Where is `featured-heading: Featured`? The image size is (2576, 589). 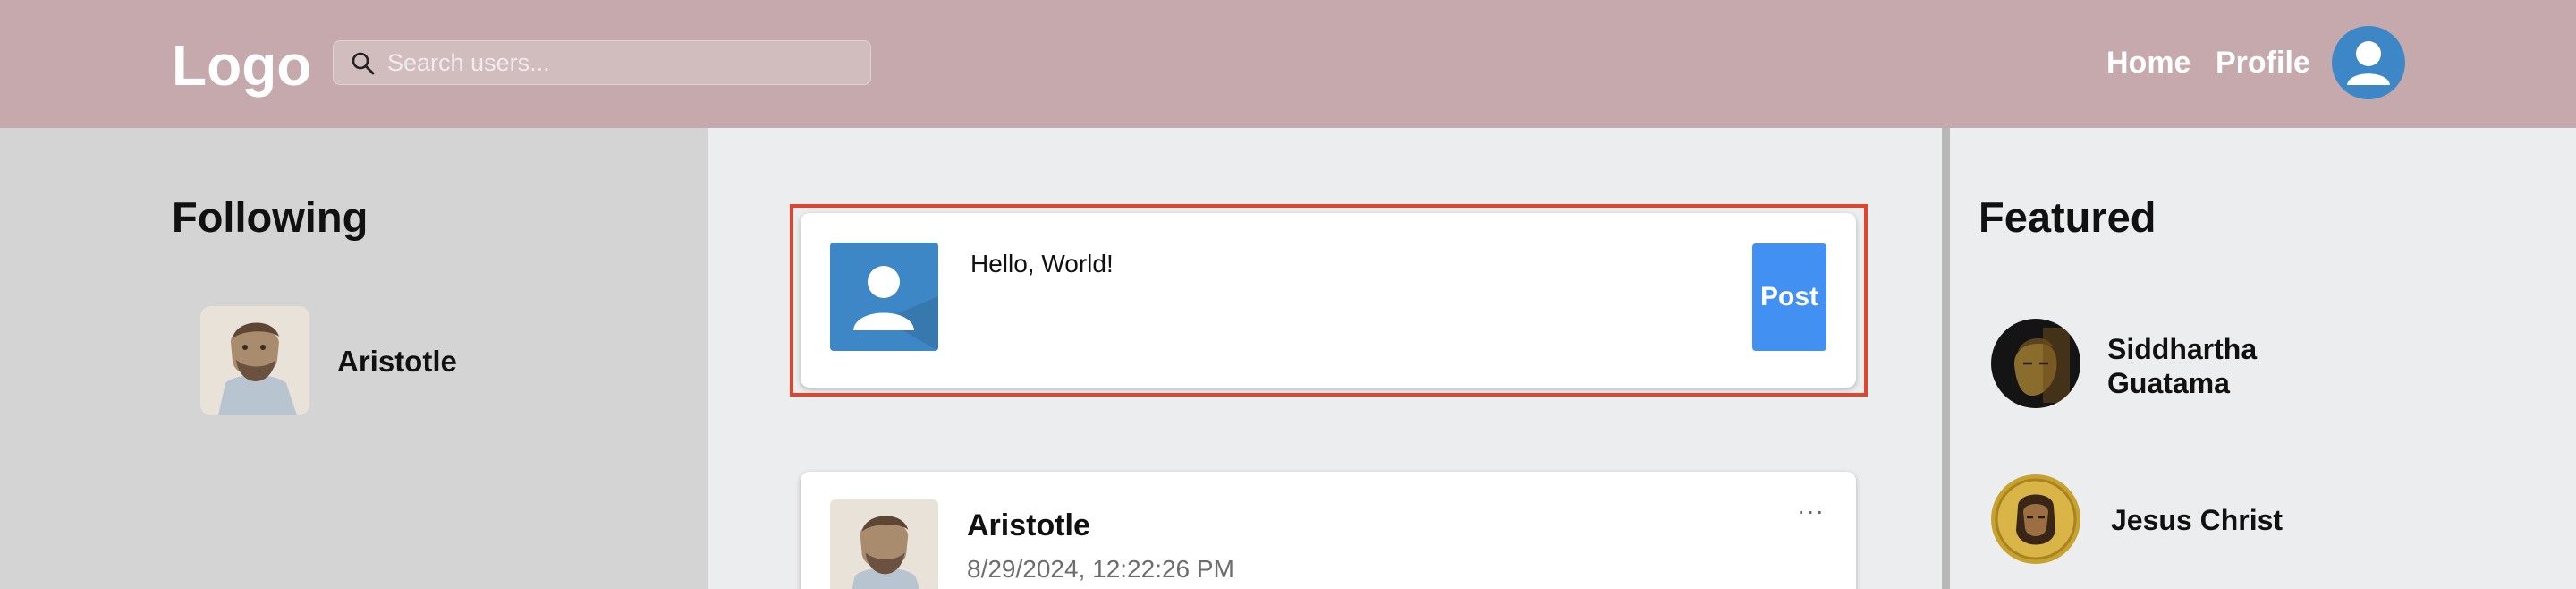
featured-heading: Featured is located at coordinates (2068, 217).